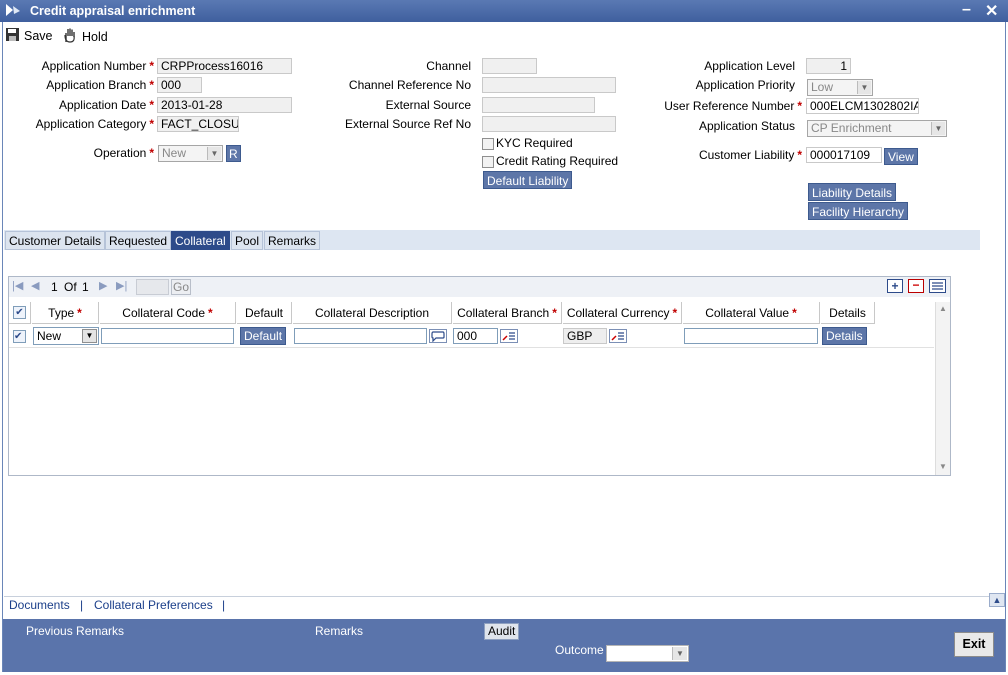 The image size is (1008, 675). What do you see at coordinates (549, 124) in the screenshot?
I see `external-source-ref-no-field` at bounding box center [549, 124].